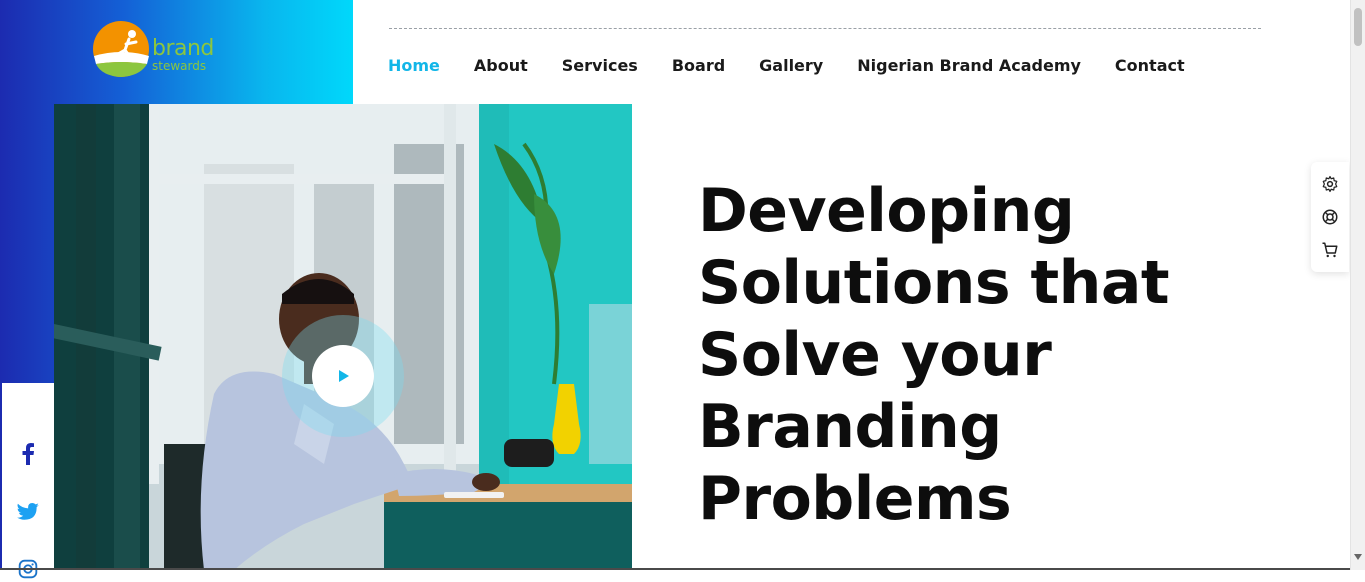 This screenshot has height=582, width=1365. What do you see at coordinates (1150, 66) in the screenshot?
I see `nav-item-contact: Contact` at bounding box center [1150, 66].